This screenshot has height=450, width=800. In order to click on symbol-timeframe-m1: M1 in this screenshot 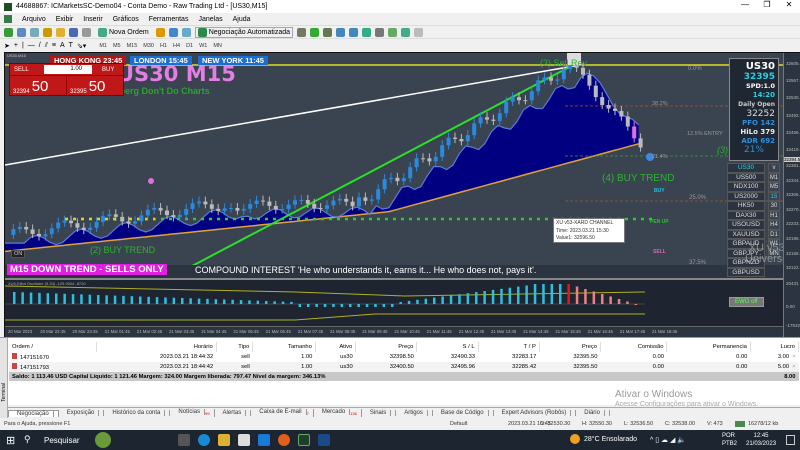, I will do `click(774, 177)`.